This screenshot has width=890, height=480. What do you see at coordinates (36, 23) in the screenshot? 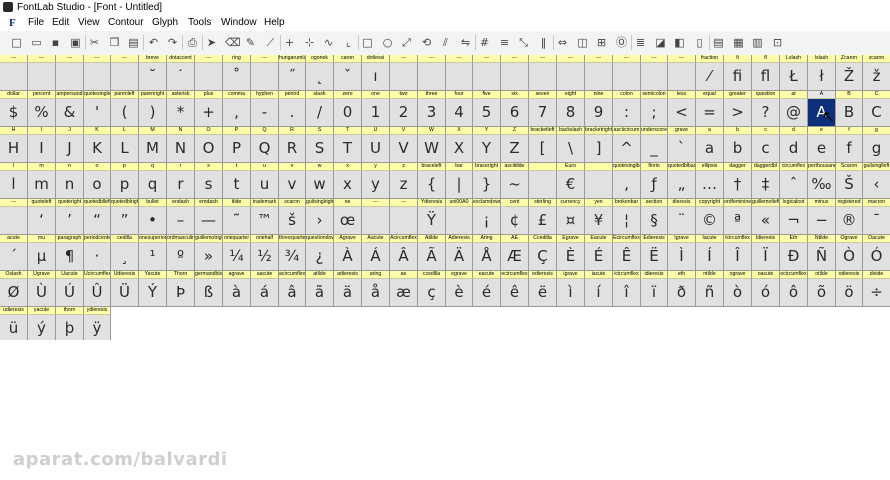
I see `menu-file: File` at bounding box center [36, 23].